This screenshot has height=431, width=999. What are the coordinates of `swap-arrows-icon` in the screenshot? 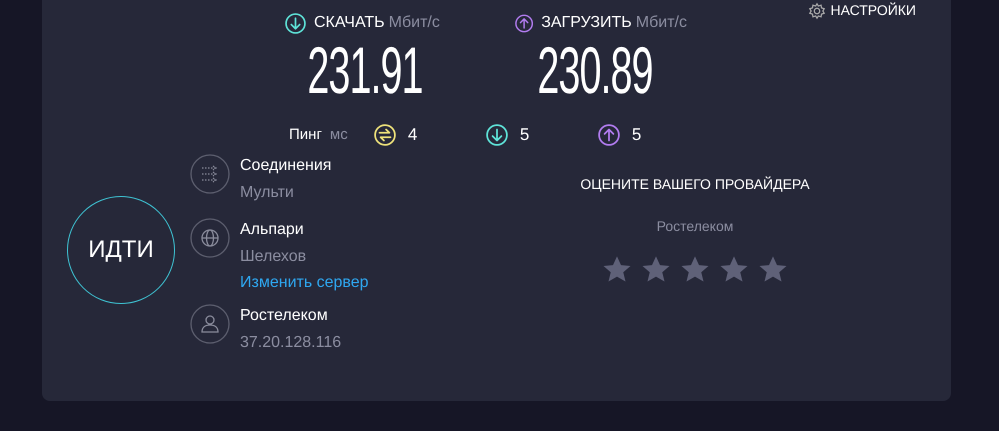 It's located at (385, 135).